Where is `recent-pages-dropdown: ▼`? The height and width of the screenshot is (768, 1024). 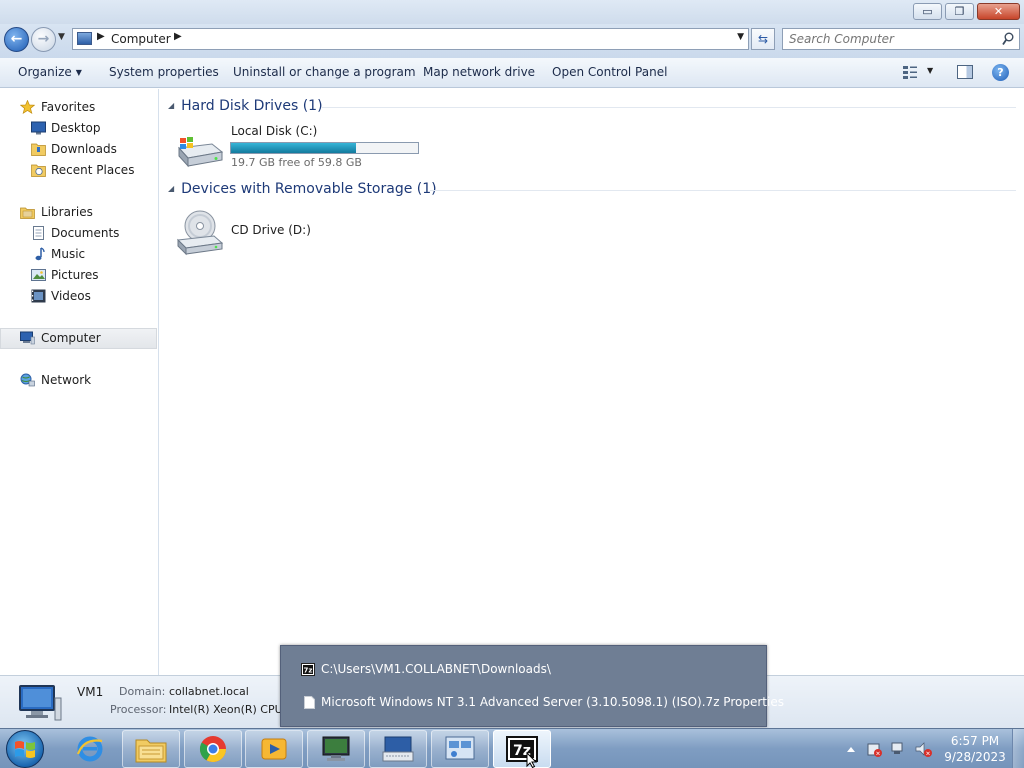
recent-pages-dropdown: ▼ is located at coordinates (61, 37).